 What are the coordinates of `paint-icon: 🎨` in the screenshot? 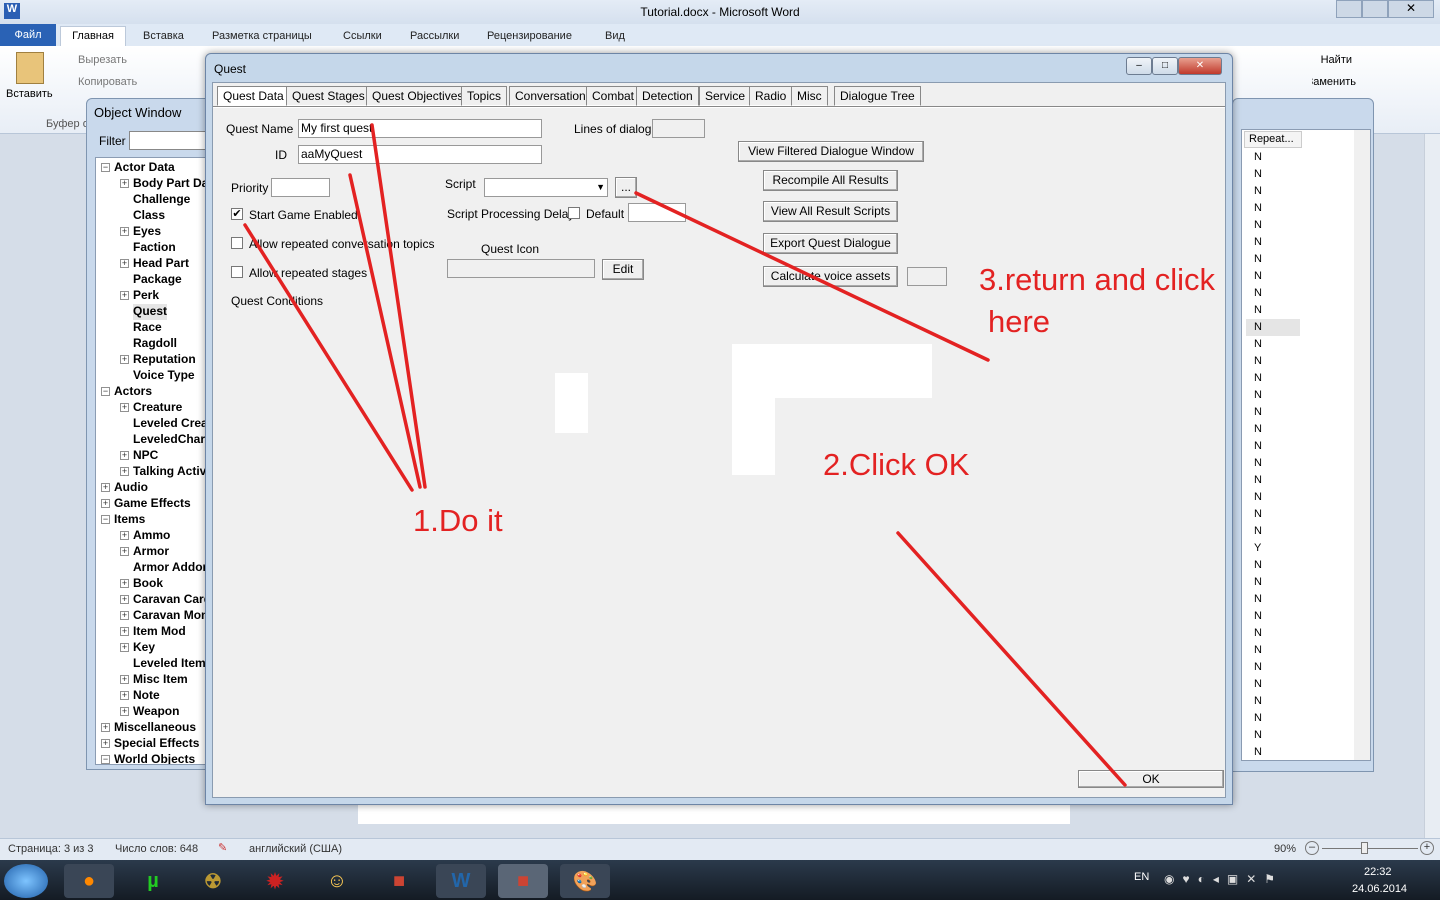 It's located at (585, 881).